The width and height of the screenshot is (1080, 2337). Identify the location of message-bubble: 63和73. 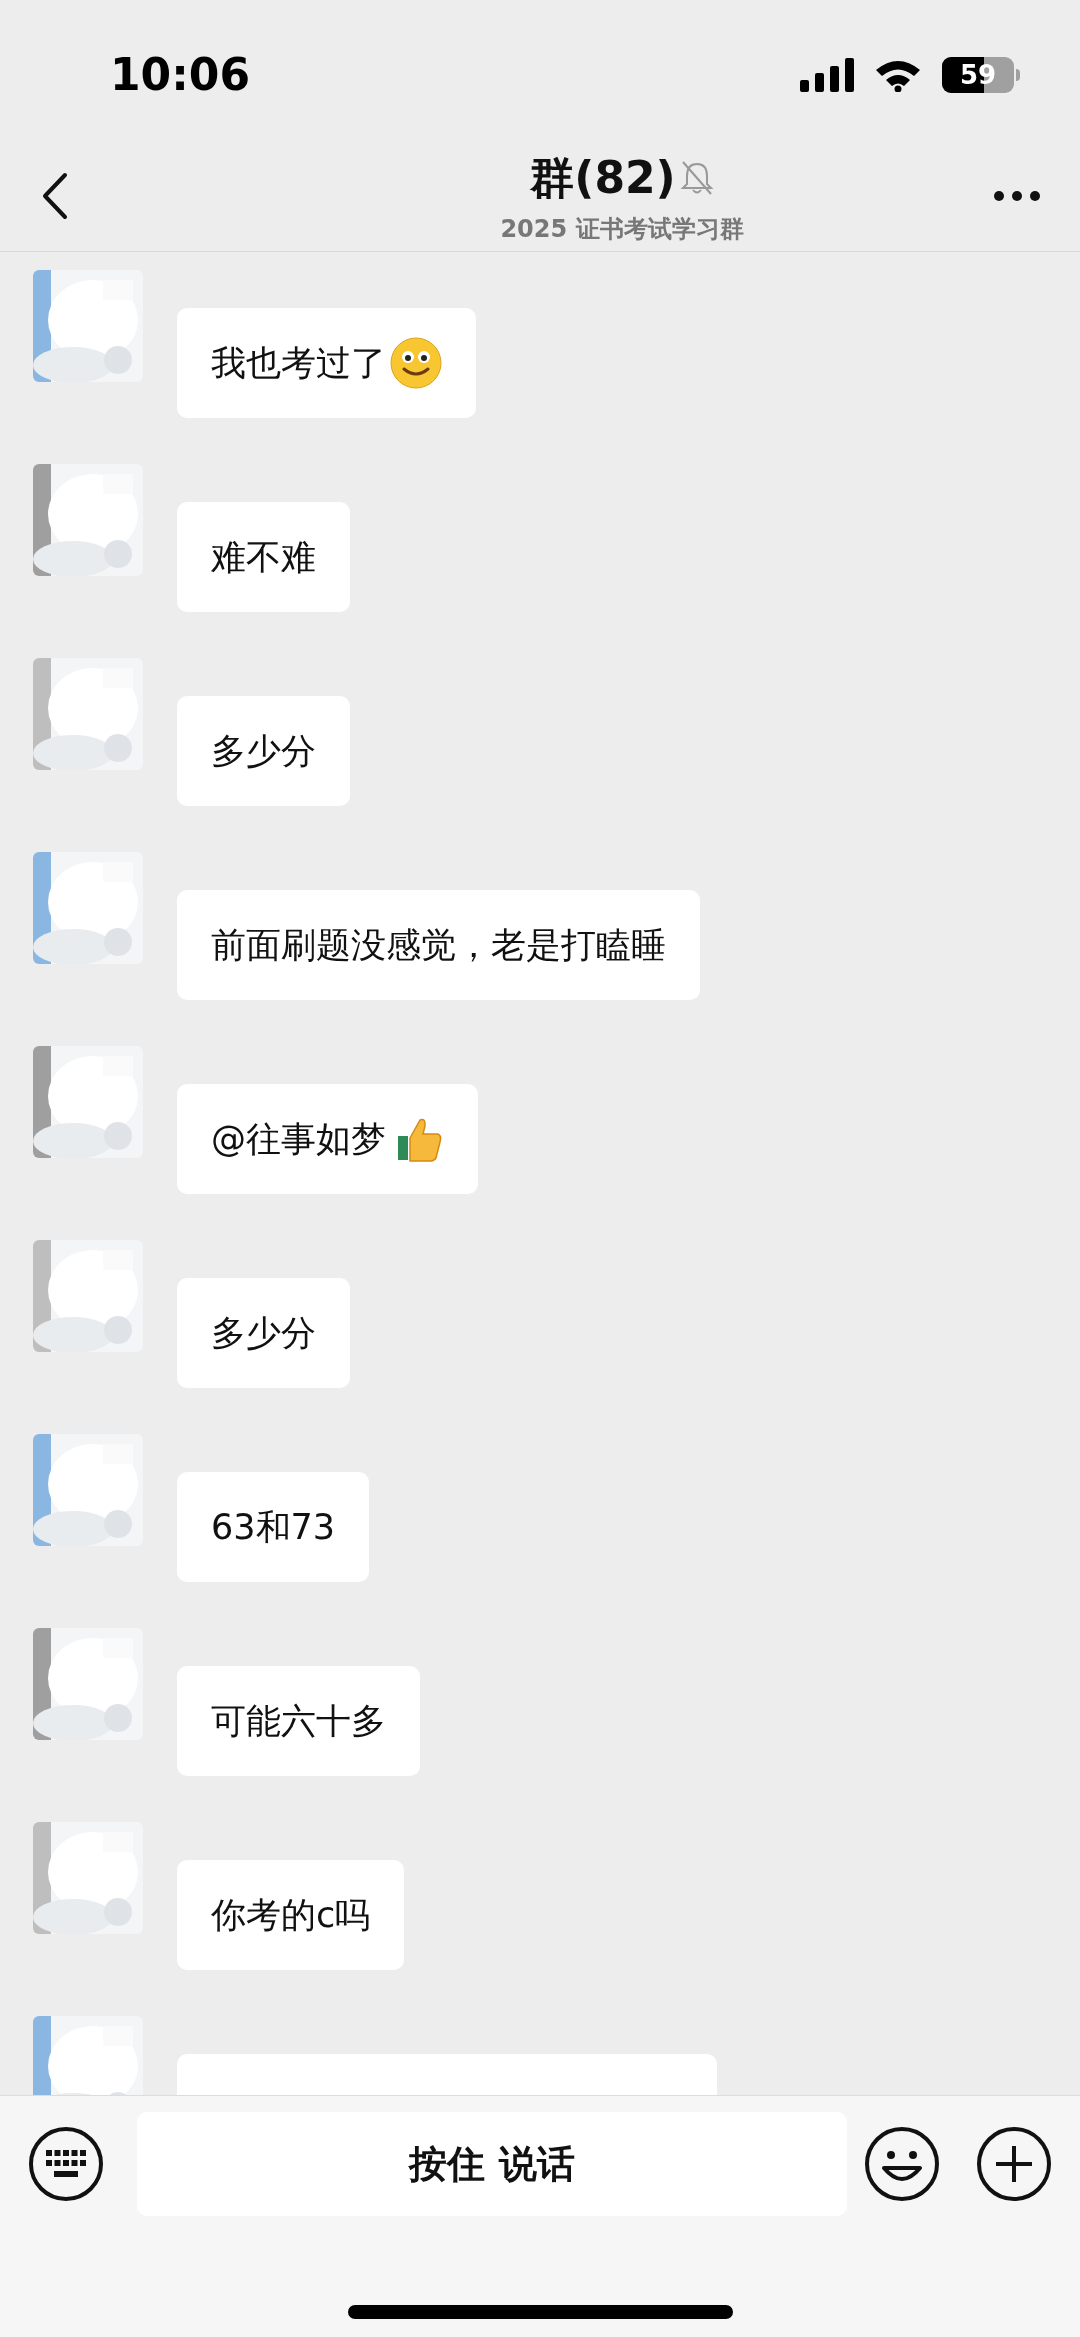
(273, 1527).